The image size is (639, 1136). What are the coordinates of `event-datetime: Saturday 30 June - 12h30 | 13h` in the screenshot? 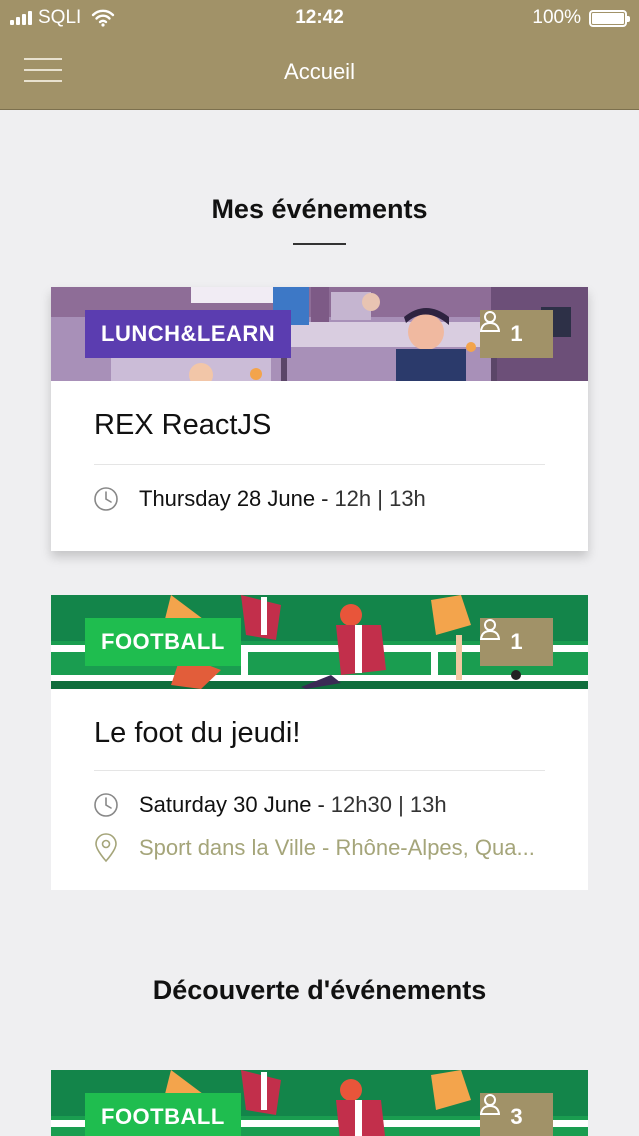 It's located at (270, 805).